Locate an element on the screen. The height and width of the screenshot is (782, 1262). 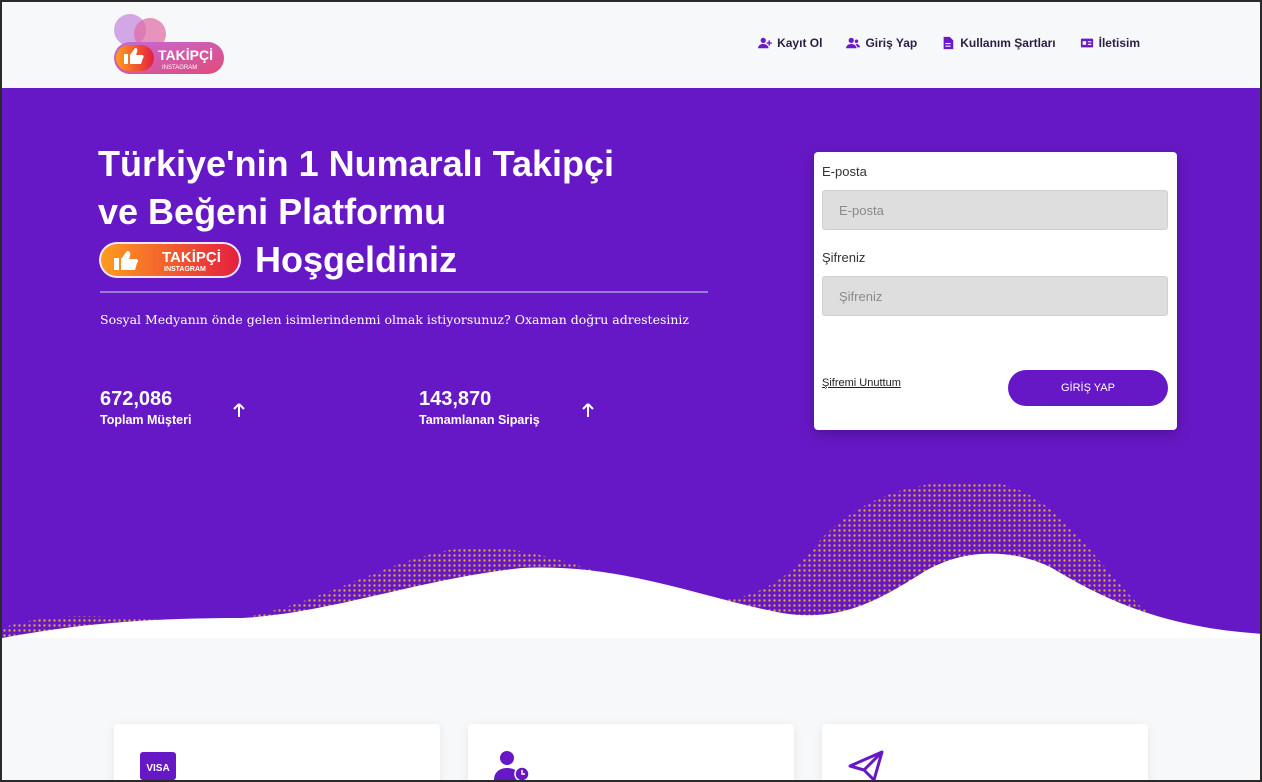
inline-logo-sub-text: INSTAGRAM is located at coordinates (185, 269).